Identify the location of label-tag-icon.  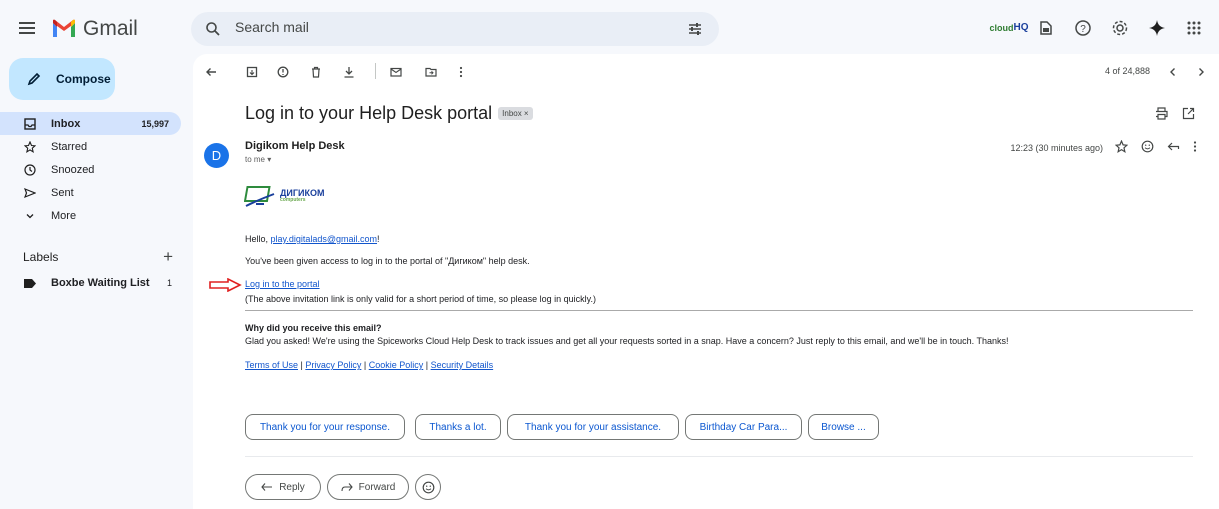
(30, 283).